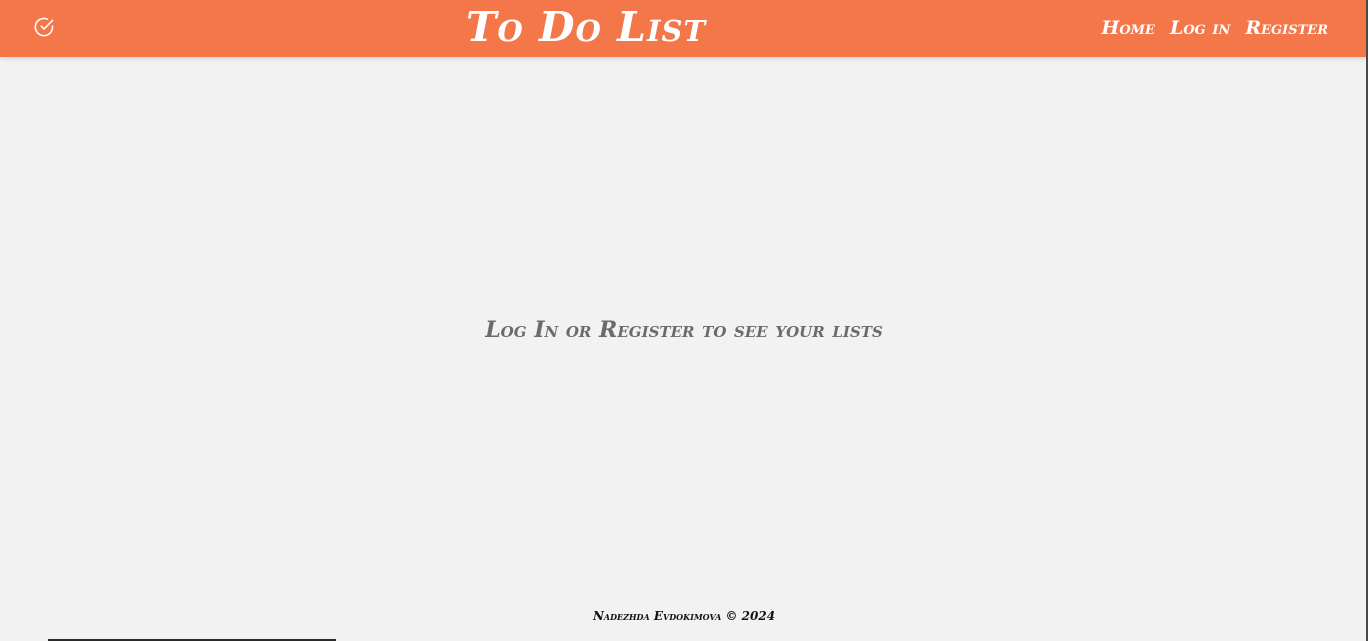  What do you see at coordinates (1128, 28) in the screenshot?
I see `nav-home-link: Home` at bounding box center [1128, 28].